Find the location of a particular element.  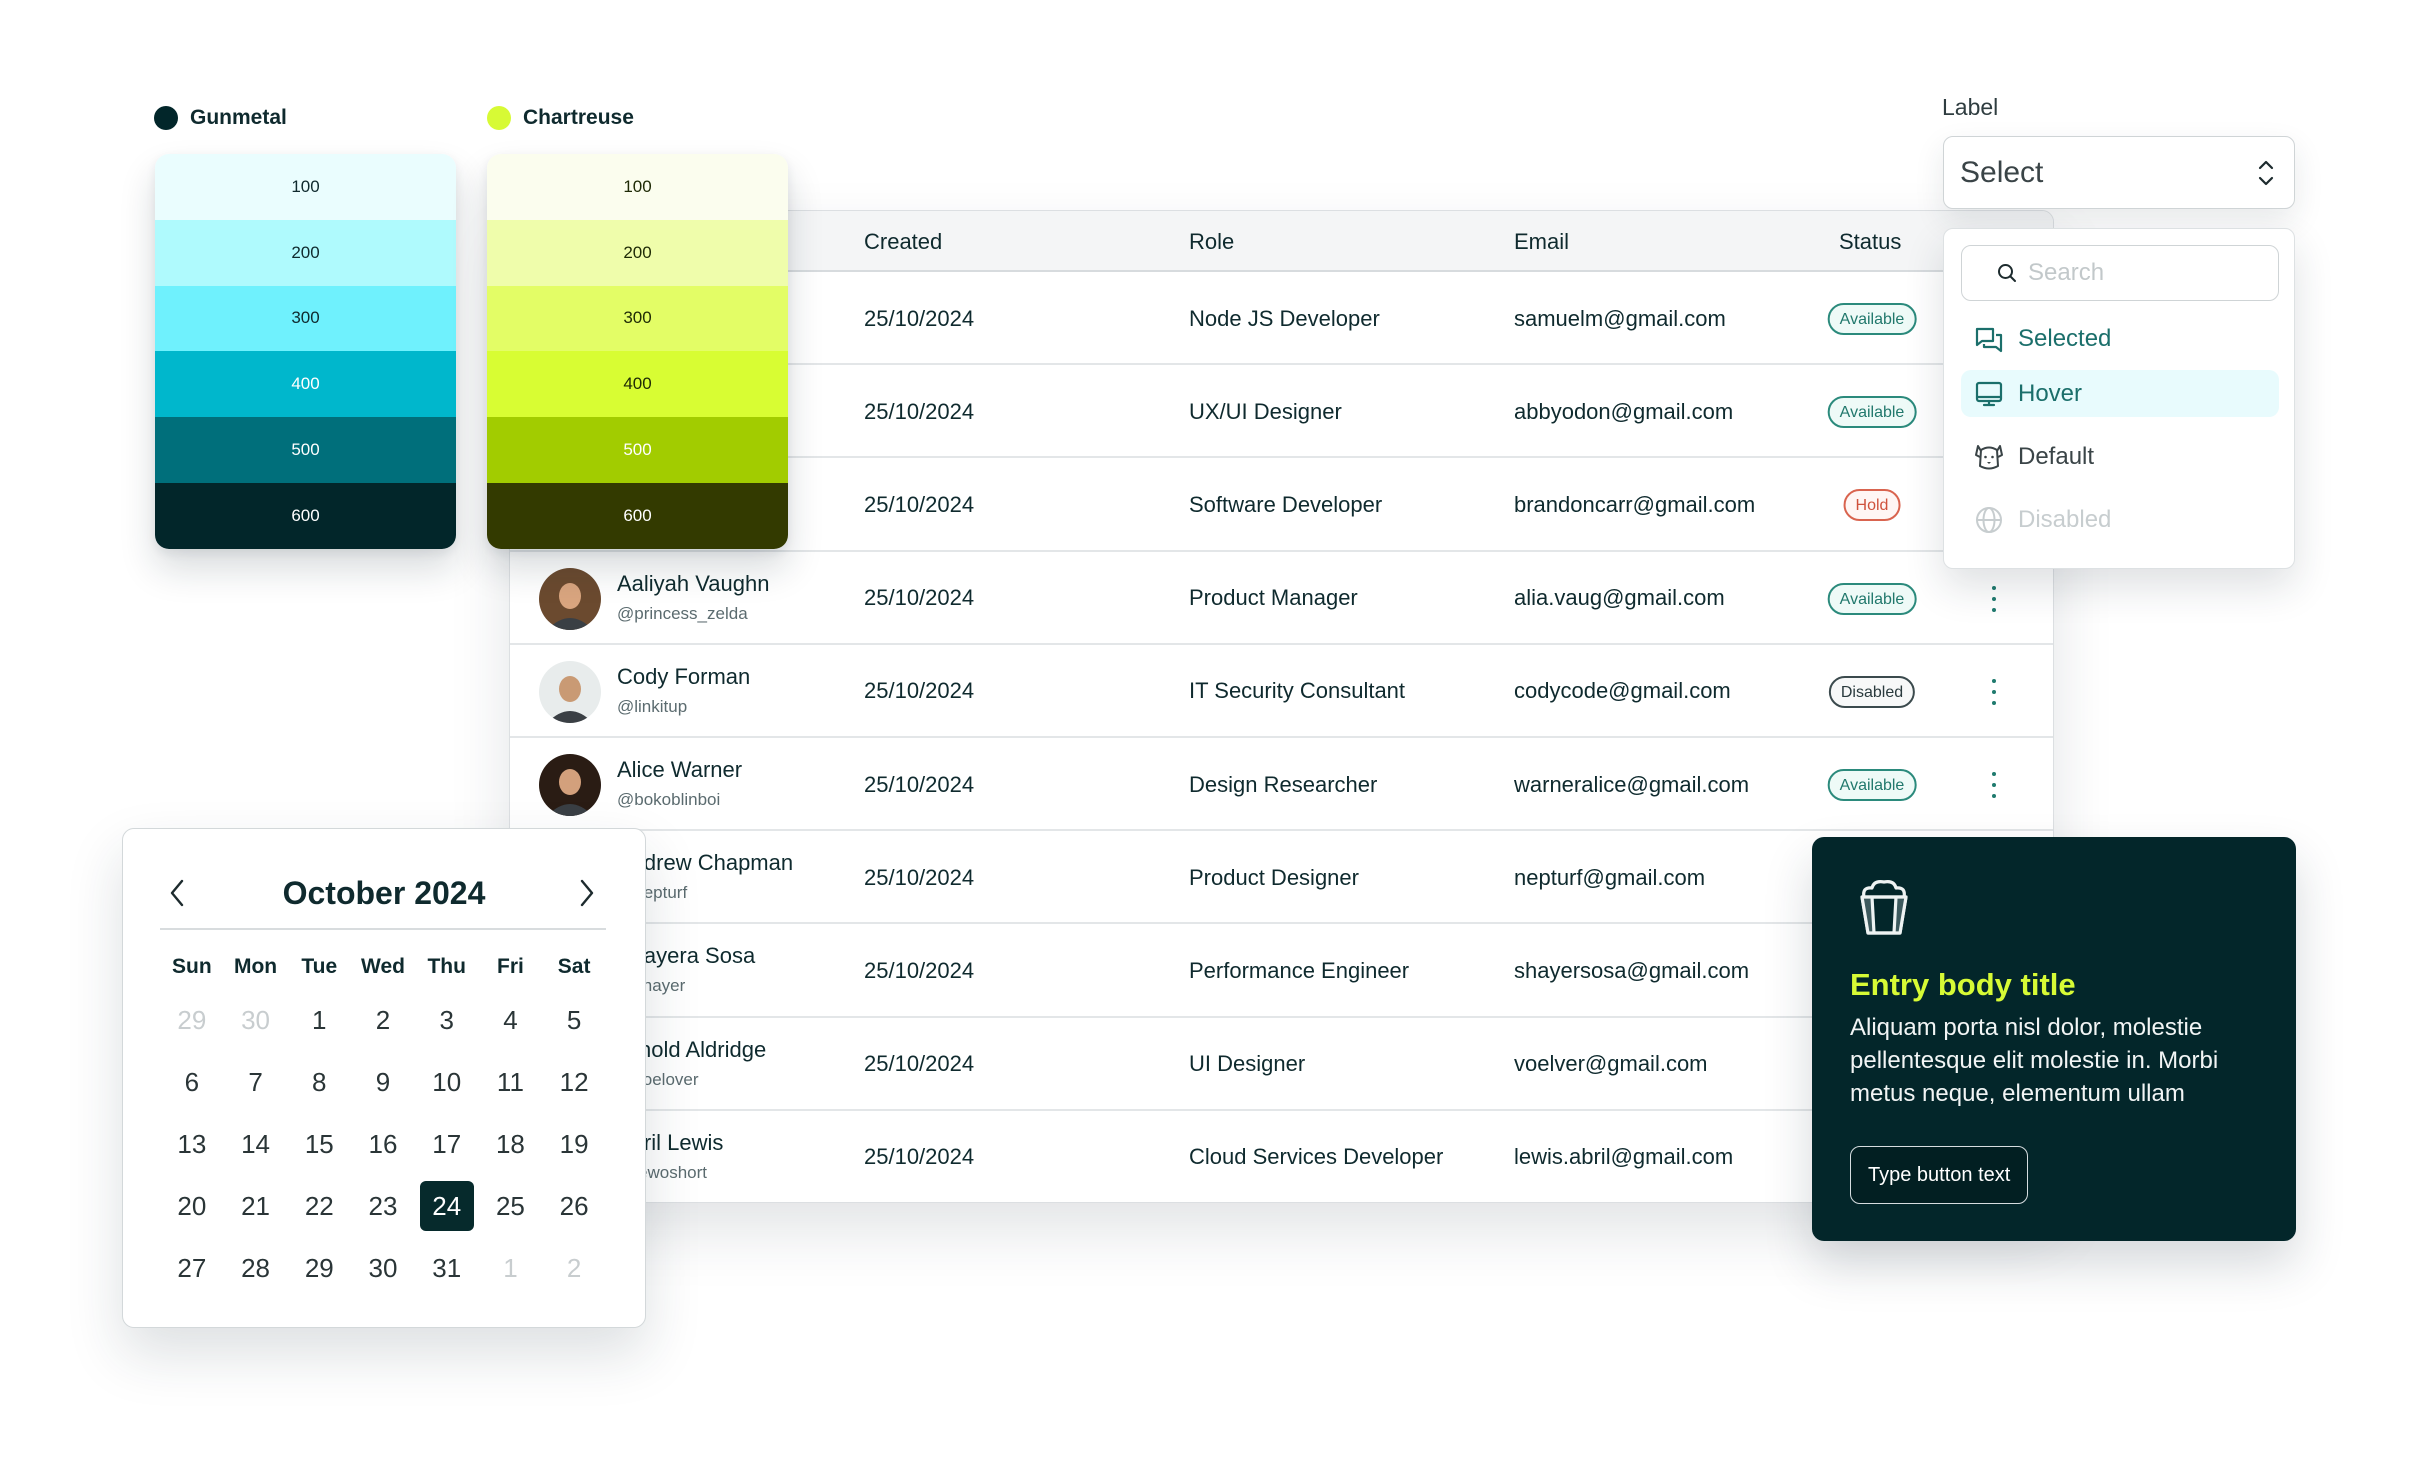

option-search-input is located at coordinates (2138, 273).